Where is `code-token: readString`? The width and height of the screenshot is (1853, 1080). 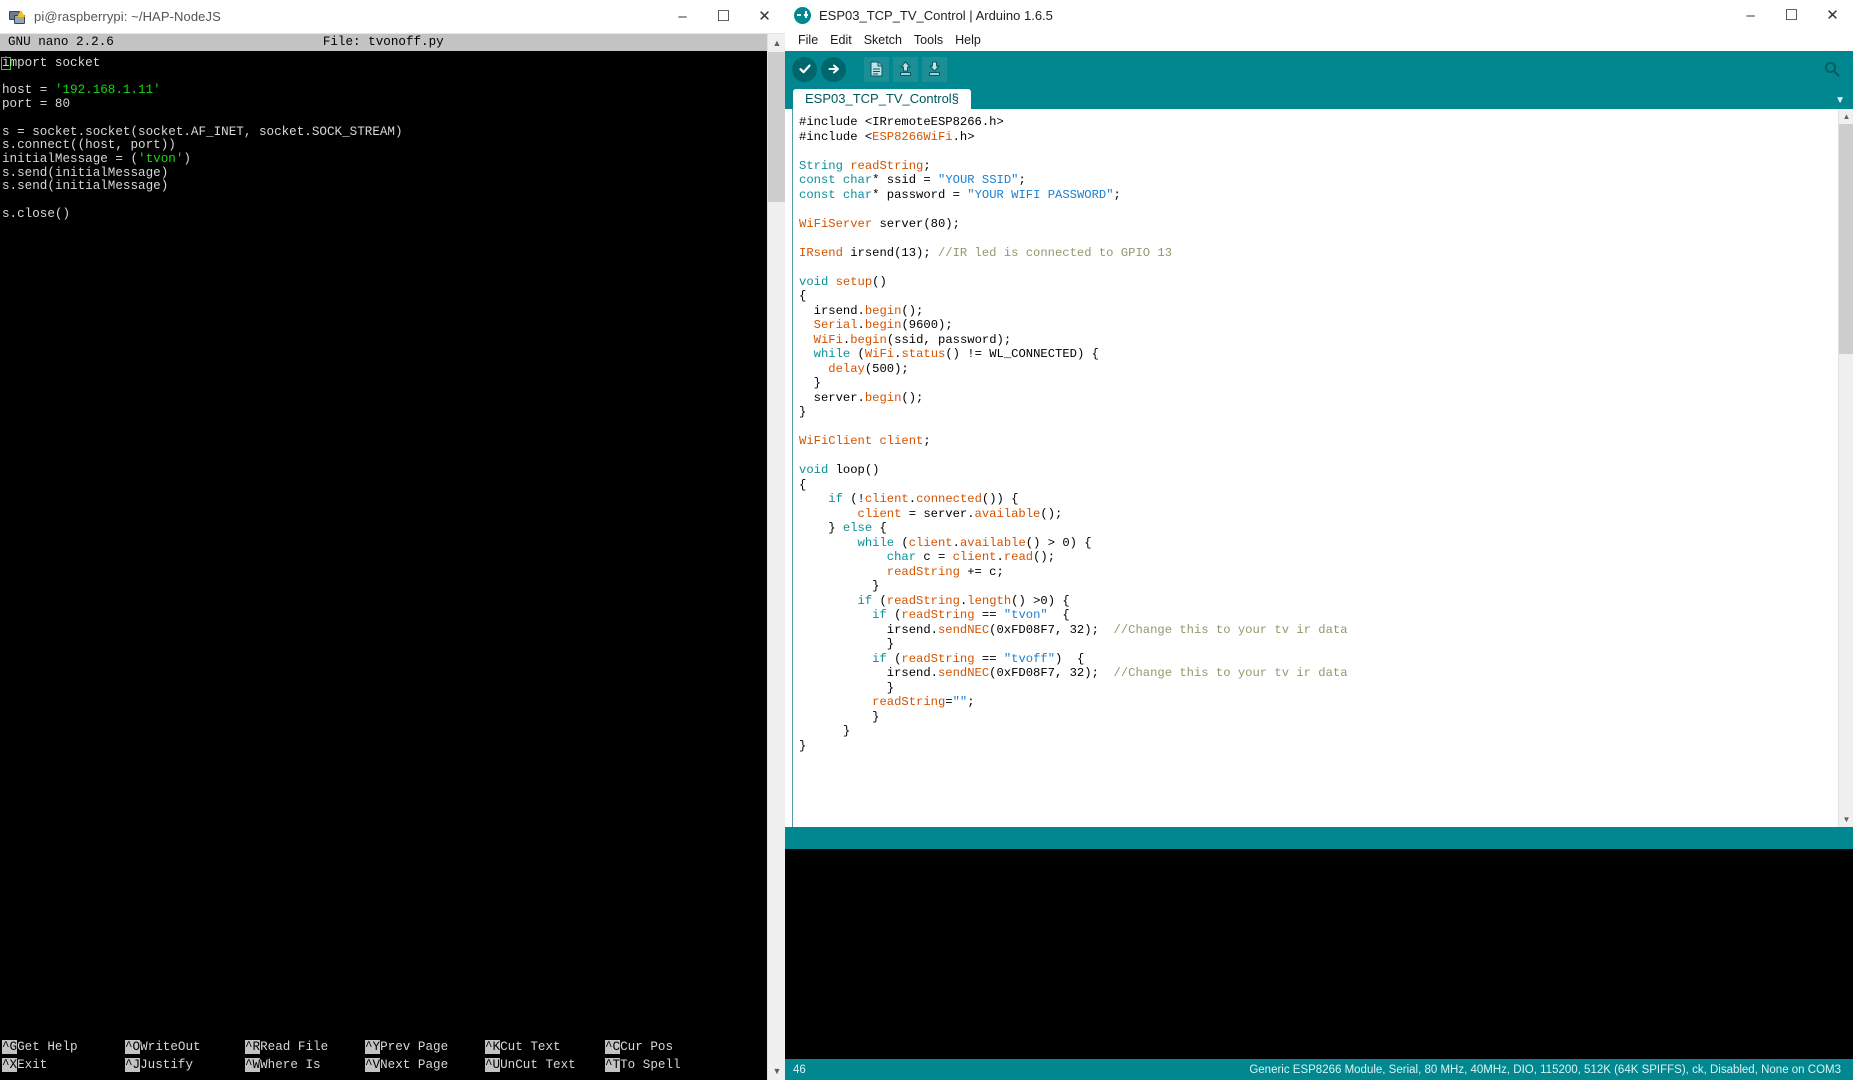
code-token: readString is located at coordinates (938, 658).